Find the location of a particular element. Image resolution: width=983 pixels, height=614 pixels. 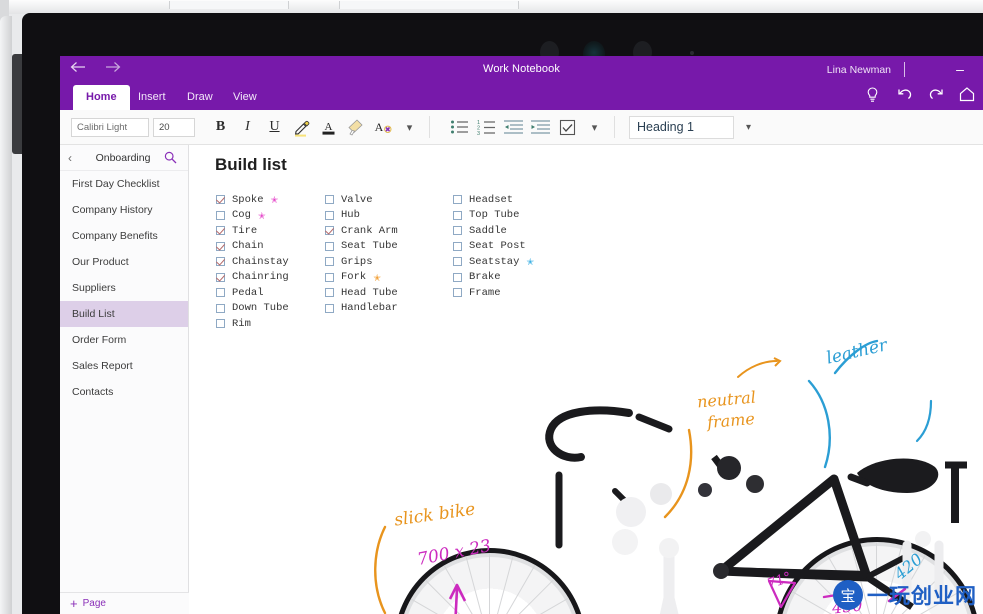

tab-view: View is located at coordinates (245, 97).